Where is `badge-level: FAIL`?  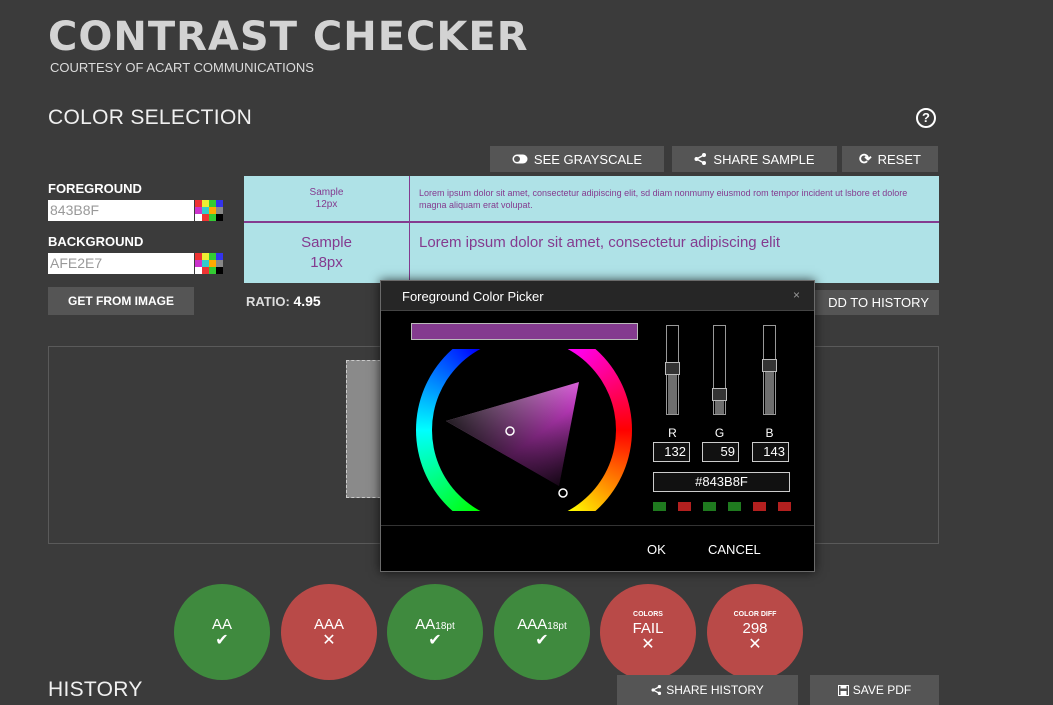 badge-level: FAIL is located at coordinates (648, 628).